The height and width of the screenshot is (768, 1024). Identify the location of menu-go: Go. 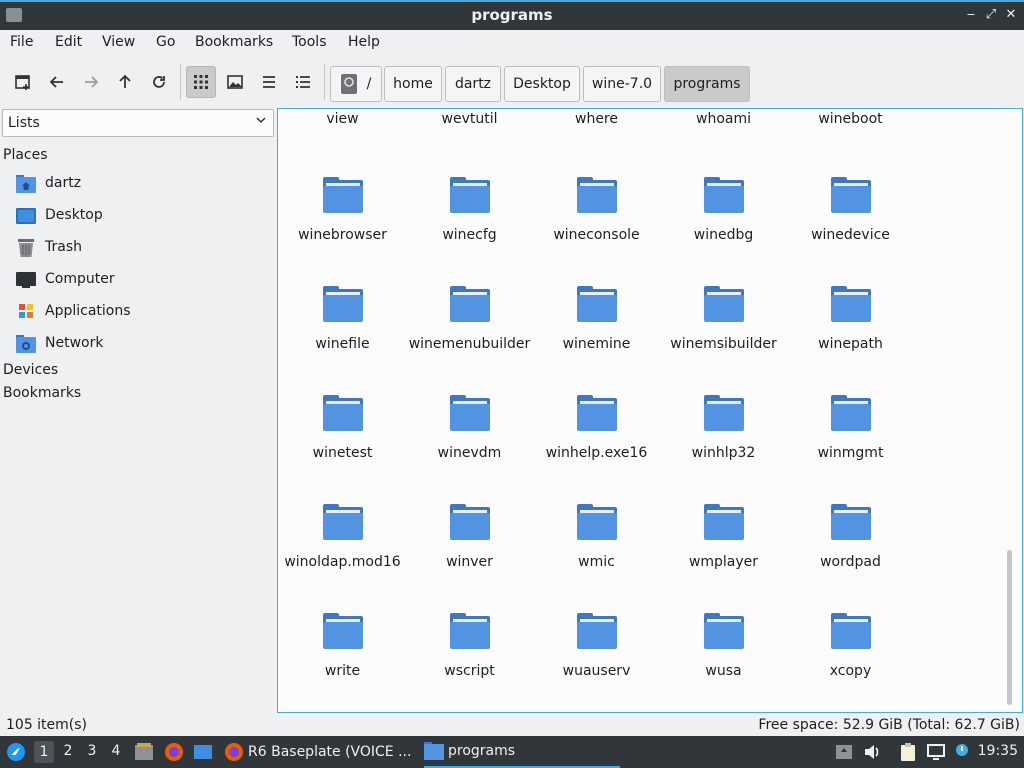
(165, 42).